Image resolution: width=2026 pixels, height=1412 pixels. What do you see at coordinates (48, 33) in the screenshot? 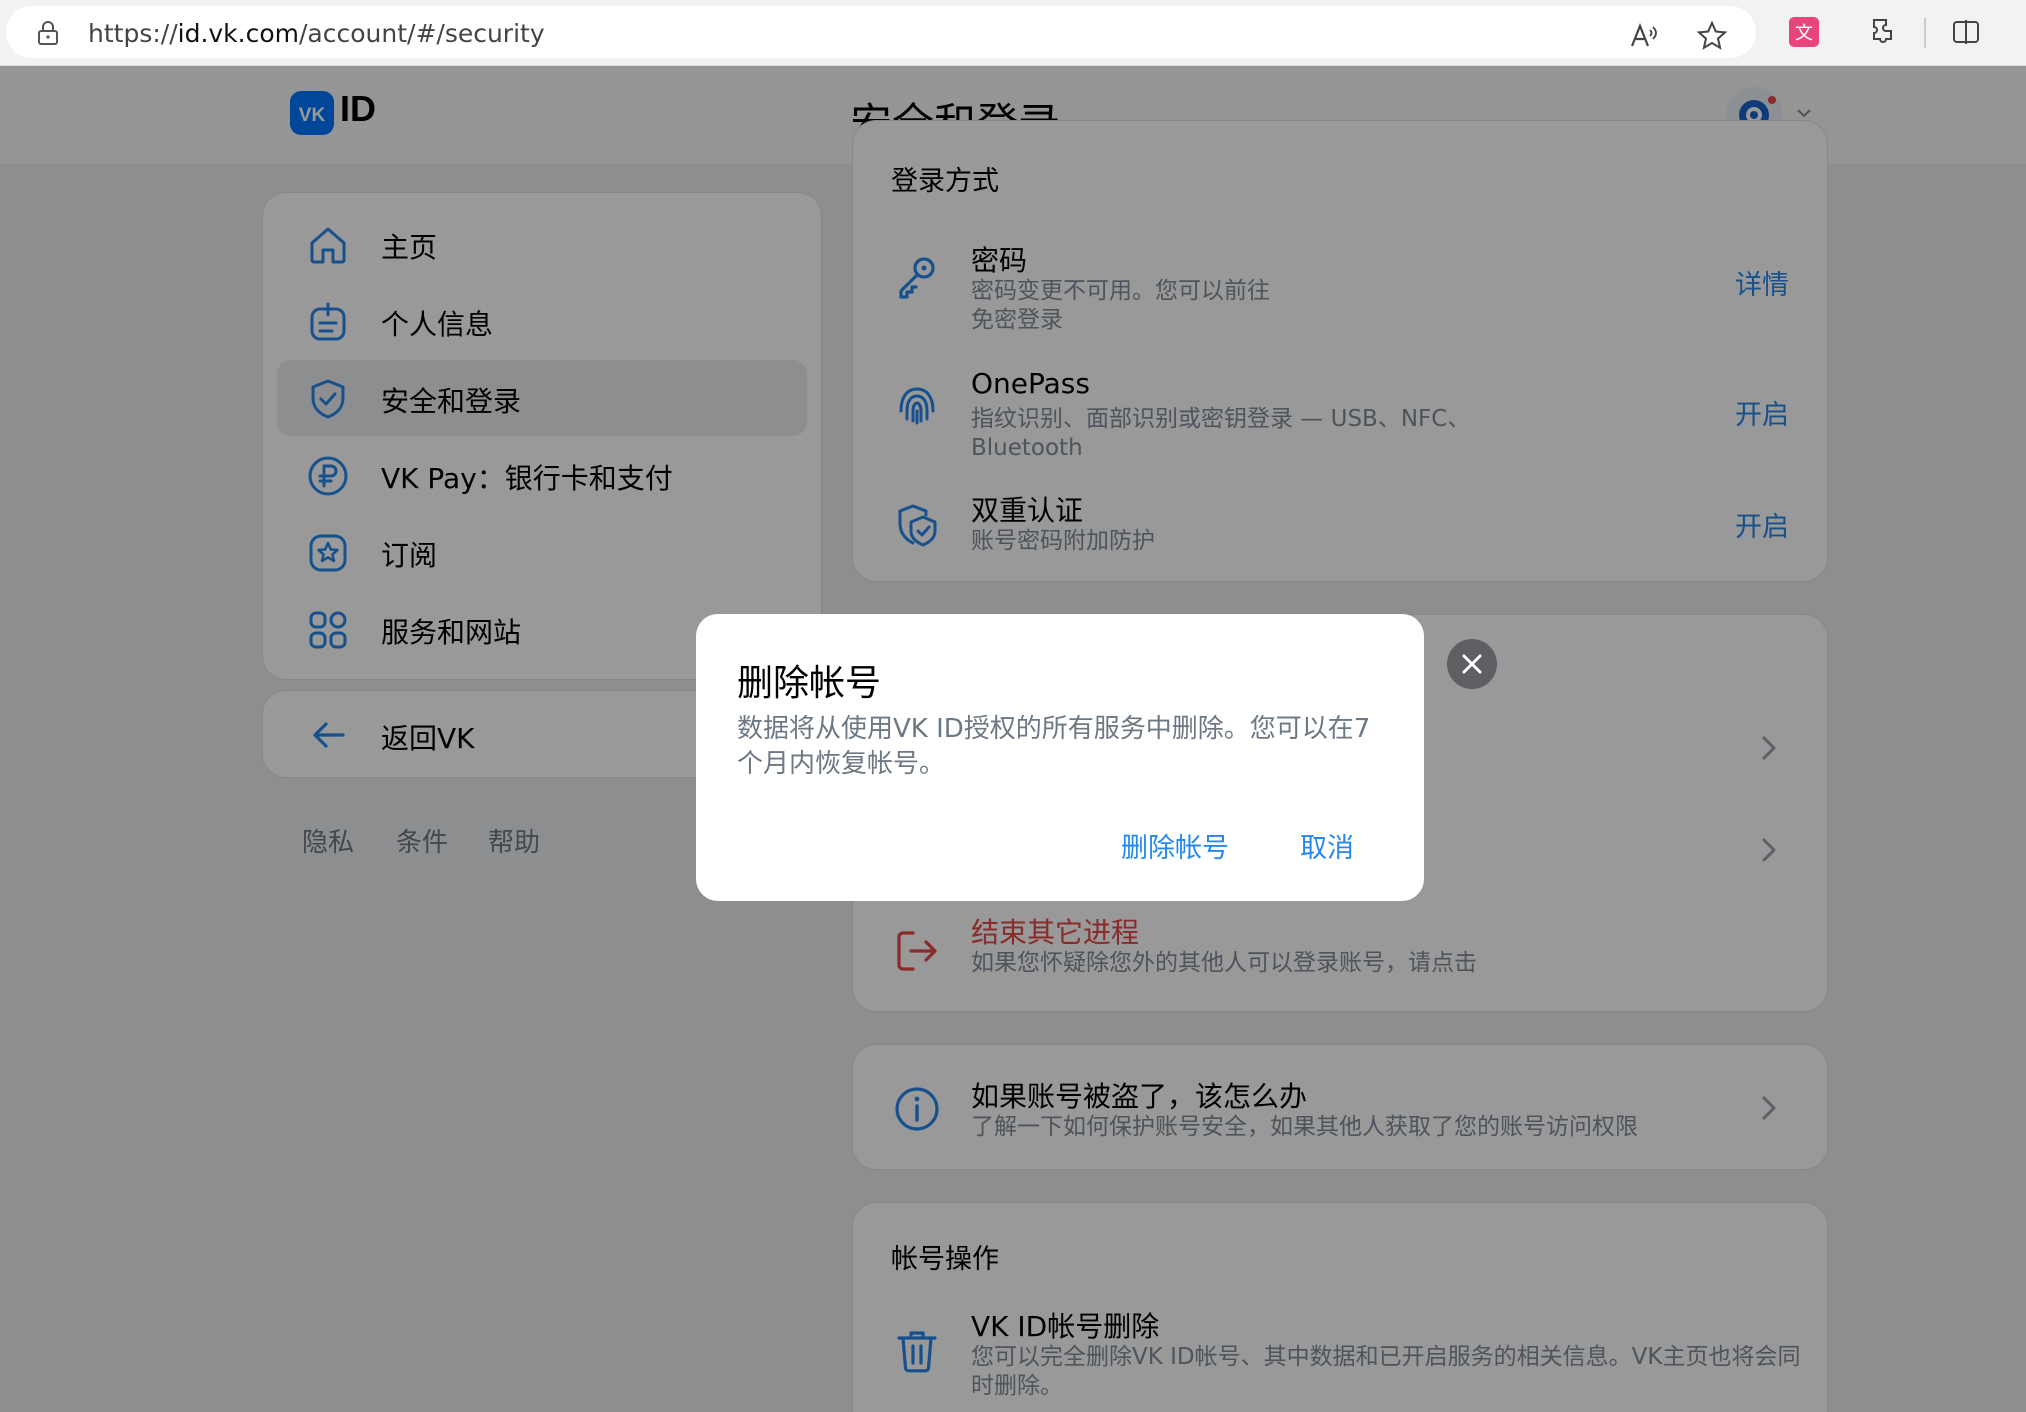
I see `lock-icon` at bounding box center [48, 33].